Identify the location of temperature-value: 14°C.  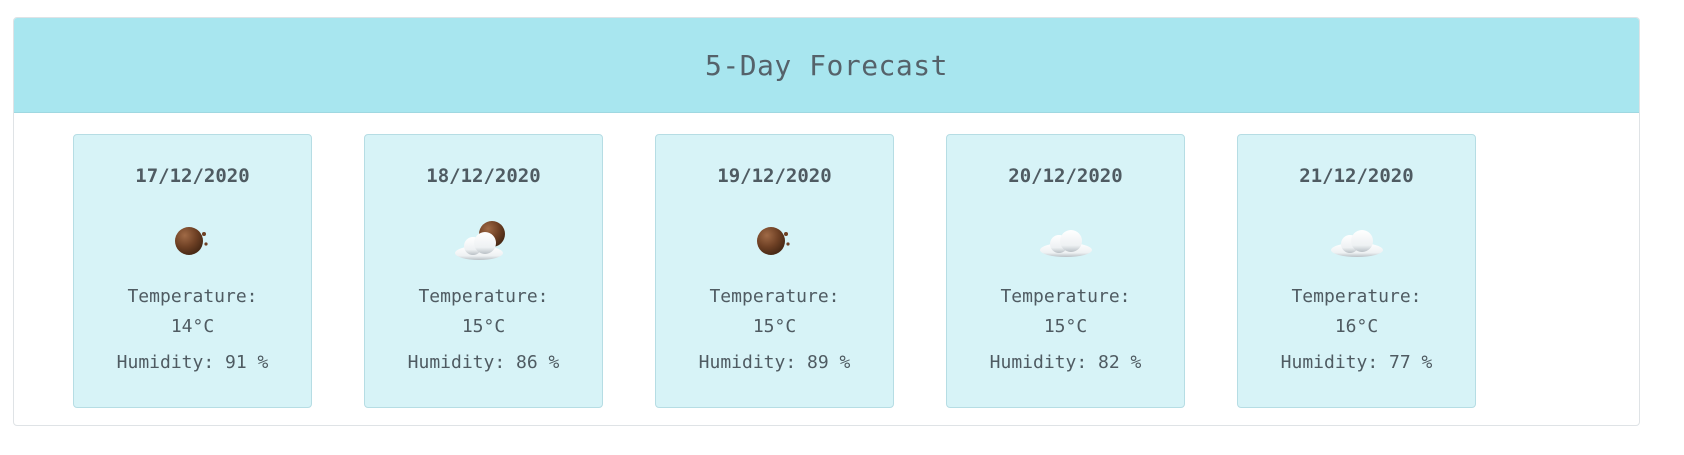
(192, 326).